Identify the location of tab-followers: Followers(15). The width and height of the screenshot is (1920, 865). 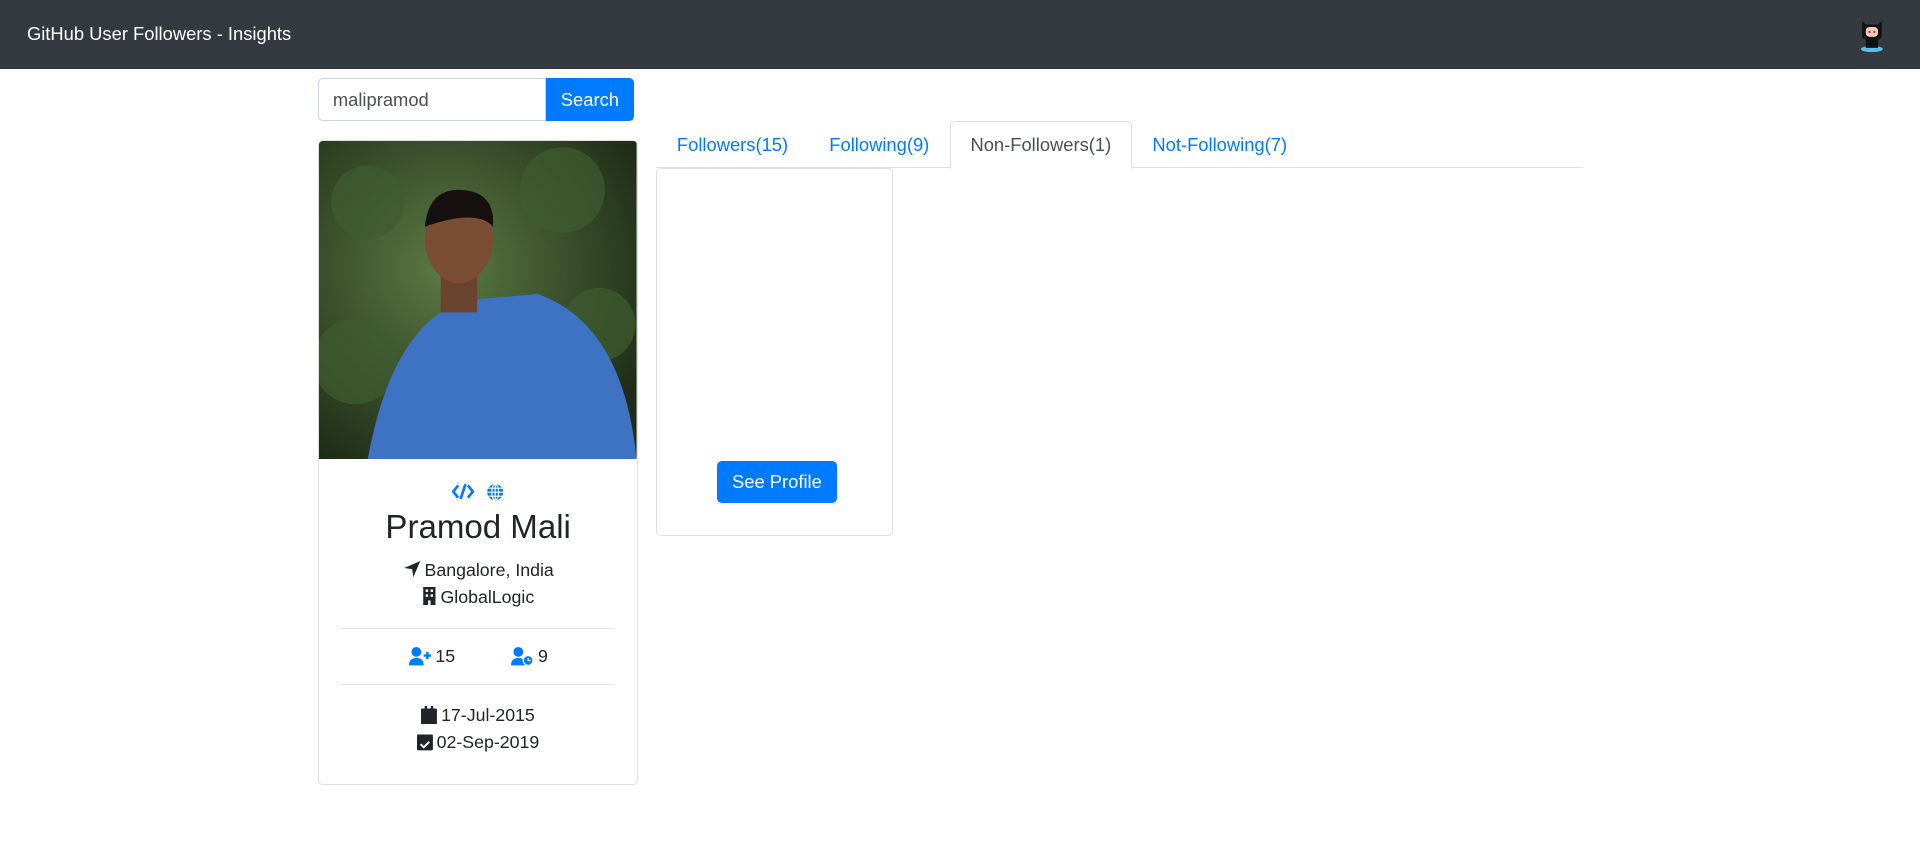
(732, 143).